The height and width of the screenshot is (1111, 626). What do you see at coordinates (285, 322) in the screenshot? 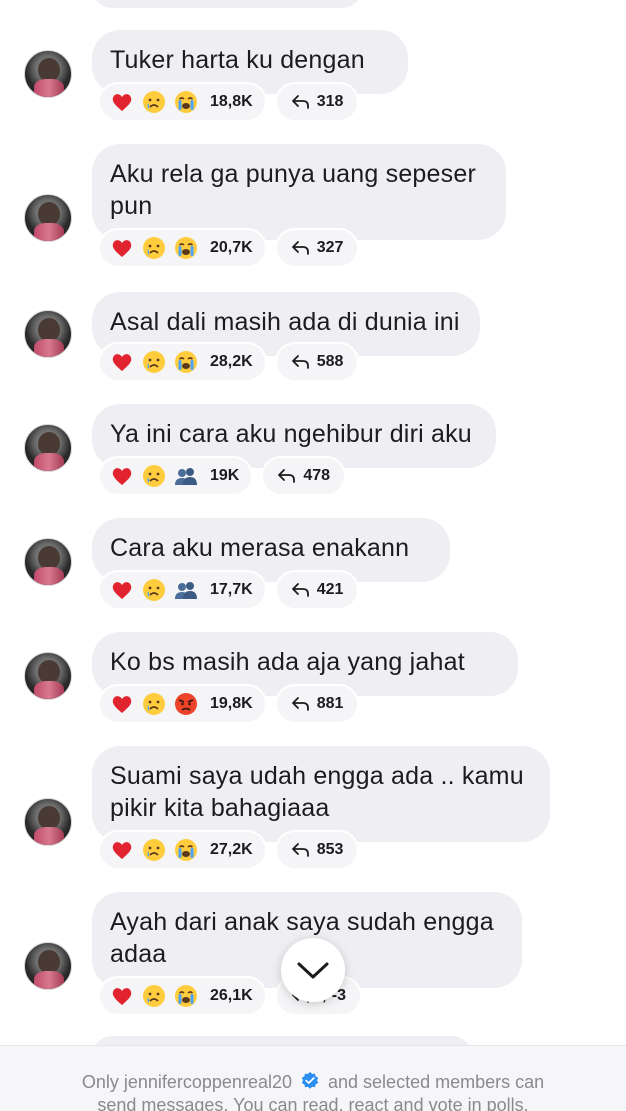
I see `message-text: Asal dali masih ada di dunia ini` at bounding box center [285, 322].